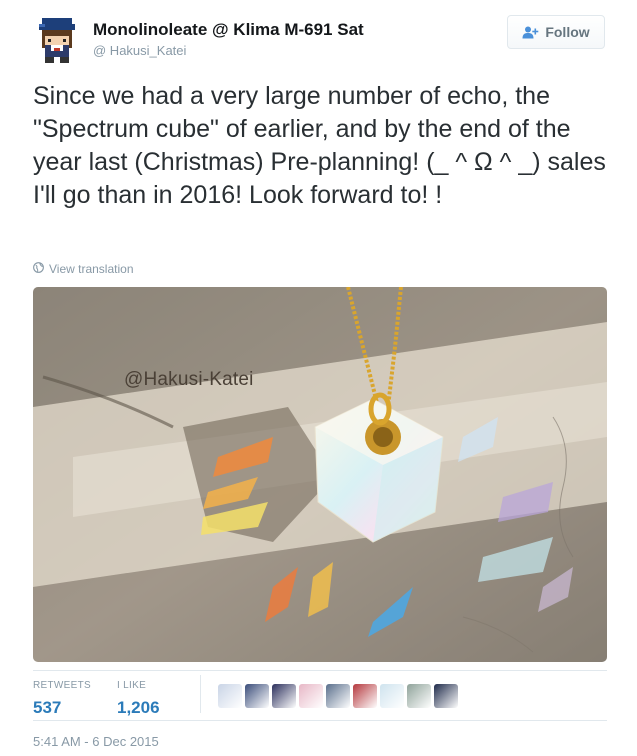 Image resolution: width=637 pixels, height=756 pixels. I want to click on photo-watermark: @Hakusi-Katei, so click(189, 379).